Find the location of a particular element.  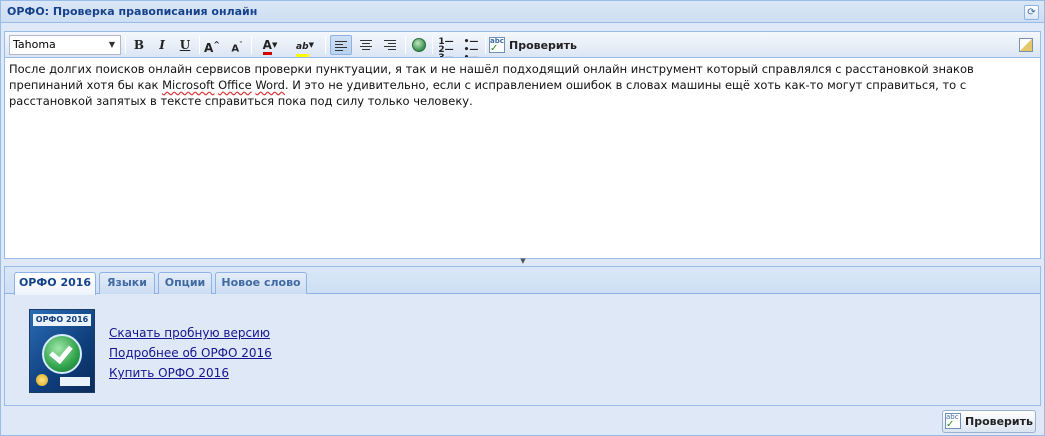

align-center-icon is located at coordinates (366, 45).